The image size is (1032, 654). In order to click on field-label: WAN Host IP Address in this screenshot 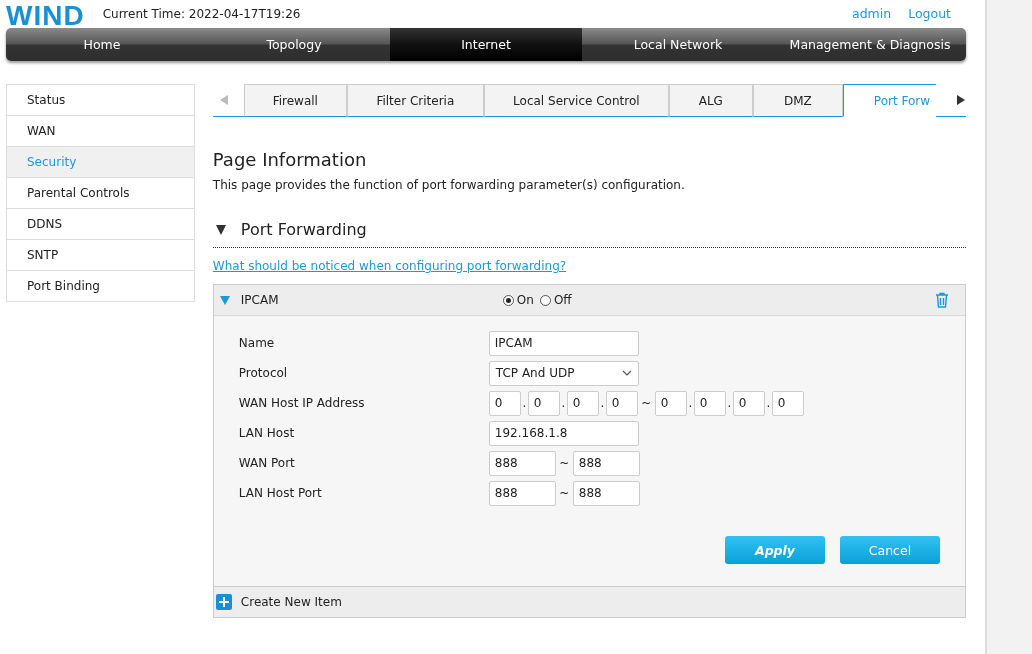, I will do `click(302, 403)`.